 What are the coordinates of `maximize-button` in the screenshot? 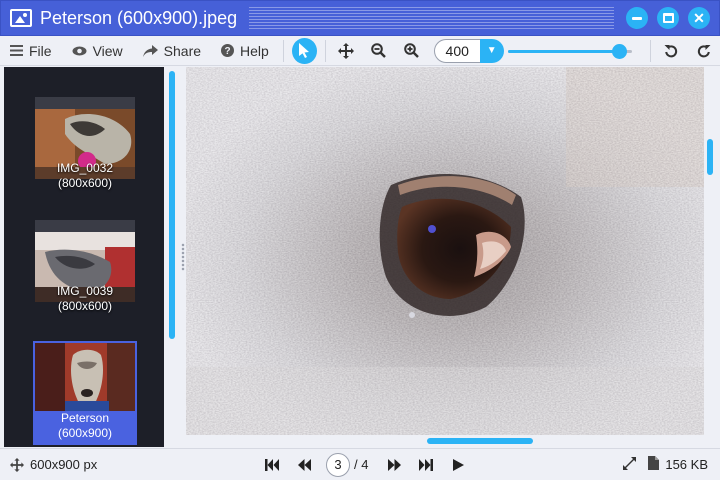 It's located at (668, 18).